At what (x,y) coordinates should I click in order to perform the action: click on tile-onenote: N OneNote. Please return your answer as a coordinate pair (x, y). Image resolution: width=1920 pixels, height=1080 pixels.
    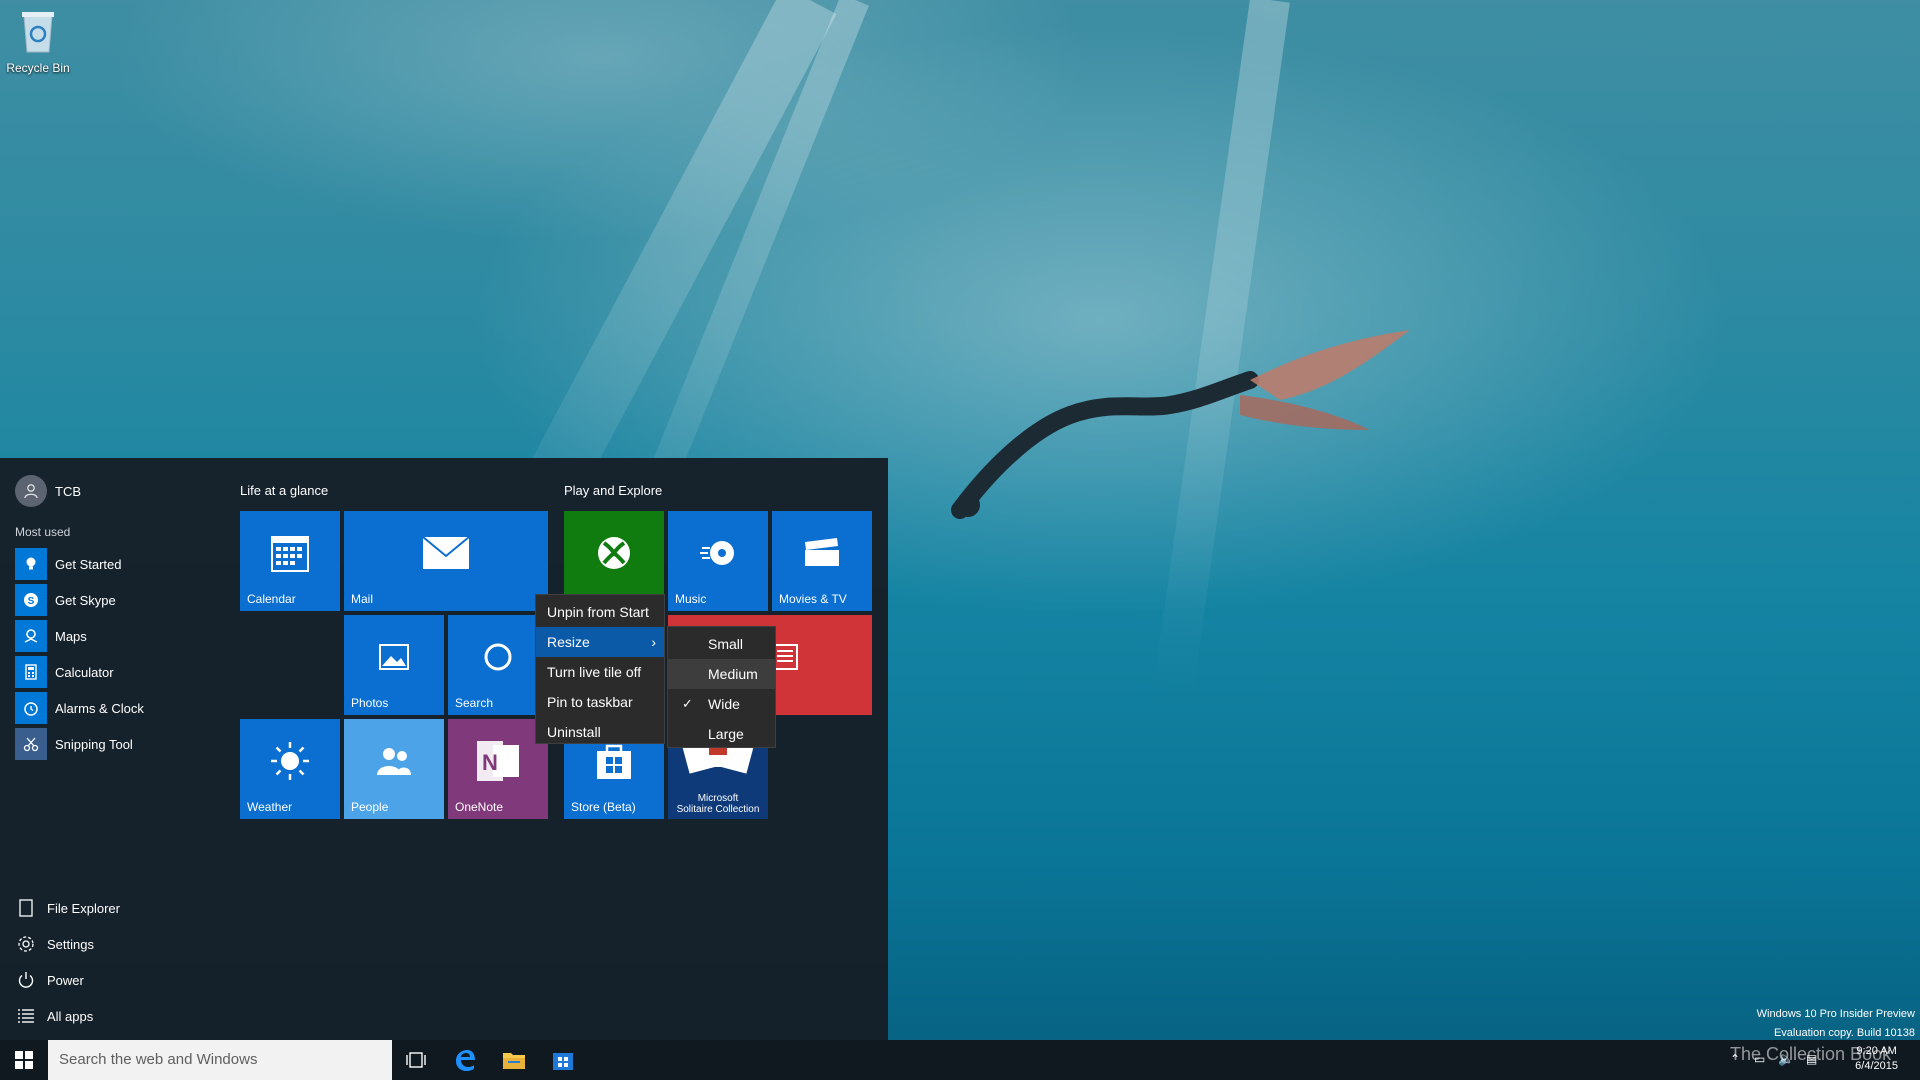
    Looking at the image, I should click on (498, 769).